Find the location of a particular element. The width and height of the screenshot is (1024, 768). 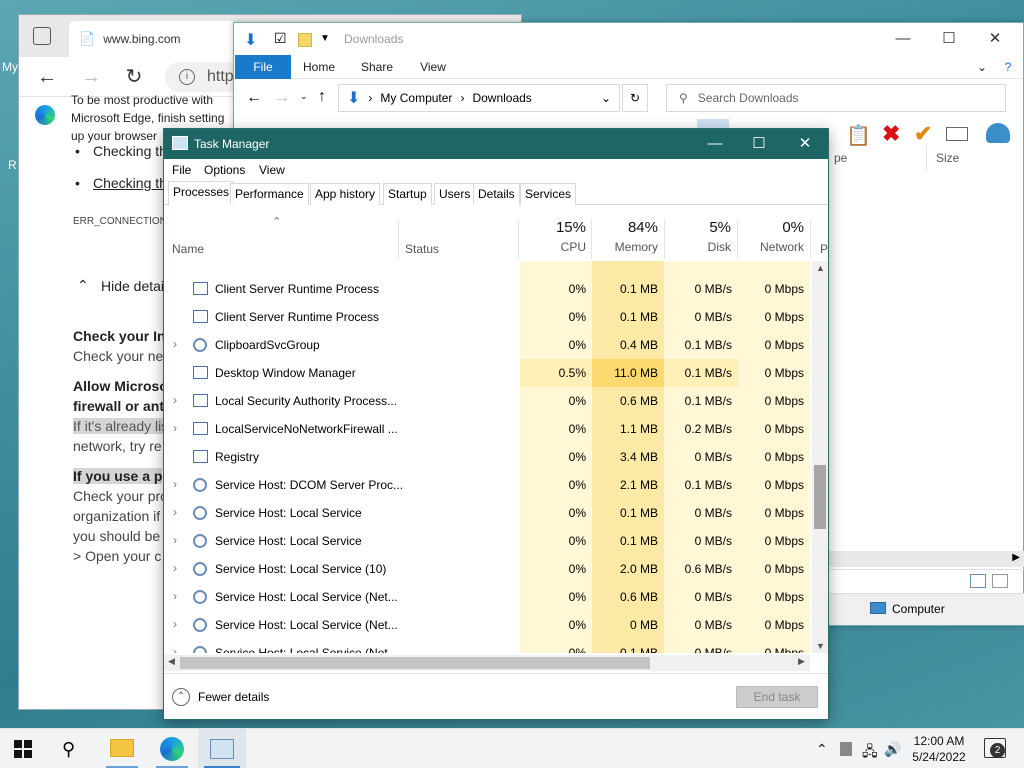

up-arrow-icon: ↑ is located at coordinates (322, 97).